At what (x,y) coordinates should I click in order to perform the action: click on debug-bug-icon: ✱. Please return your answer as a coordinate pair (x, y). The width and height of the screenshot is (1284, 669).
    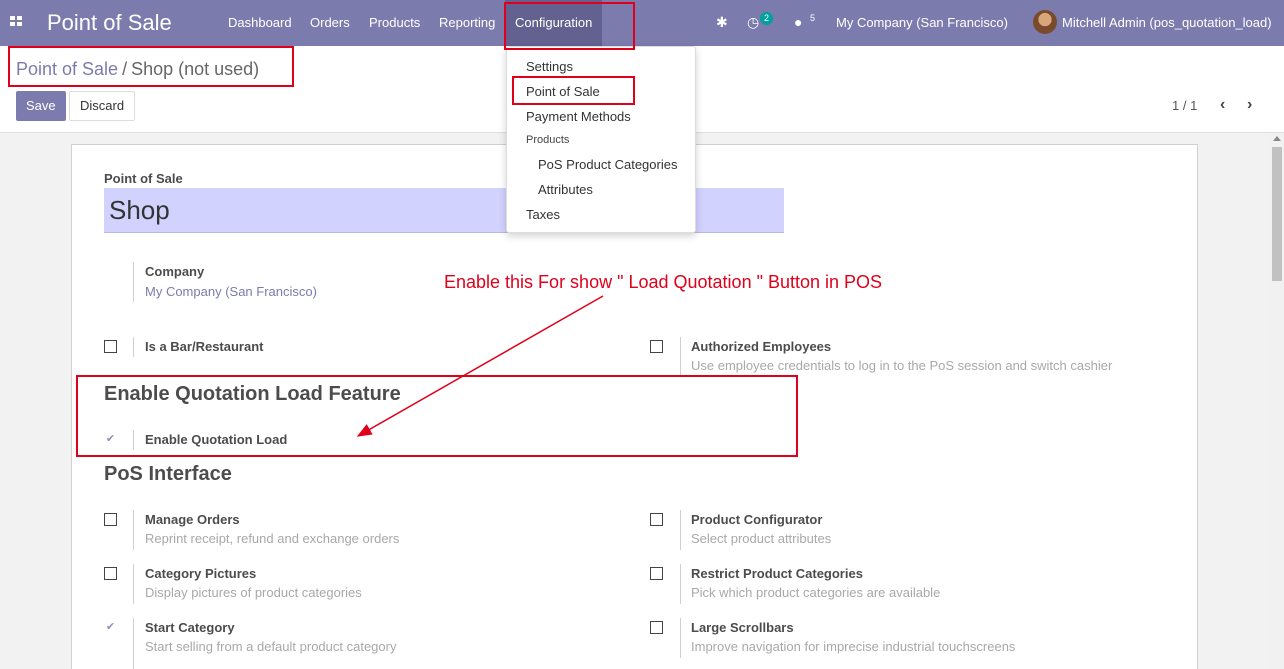
    Looking at the image, I should click on (722, 22).